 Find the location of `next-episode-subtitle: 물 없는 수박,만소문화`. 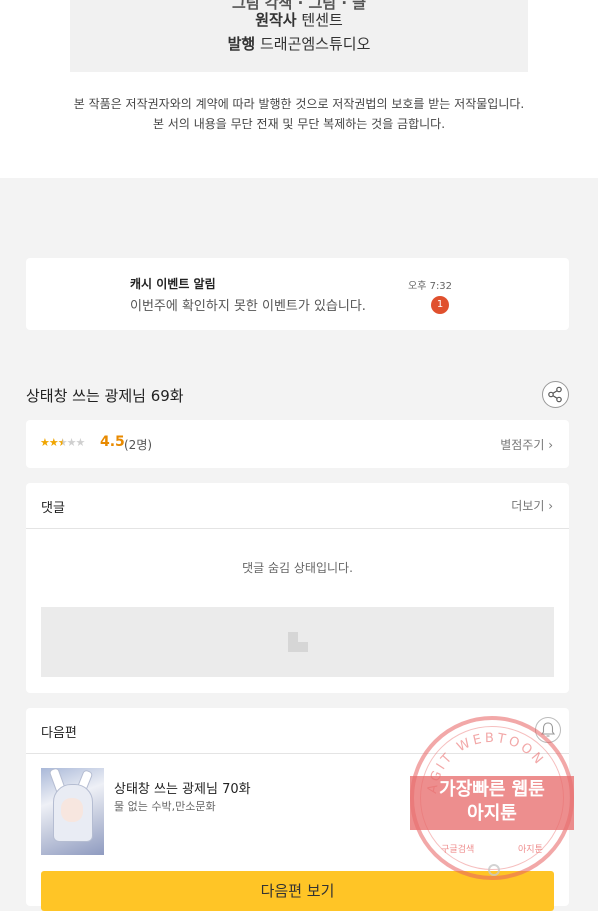

next-episode-subtitle: 물 없는 수박,만소문화 is located at coordinates (165, 806).